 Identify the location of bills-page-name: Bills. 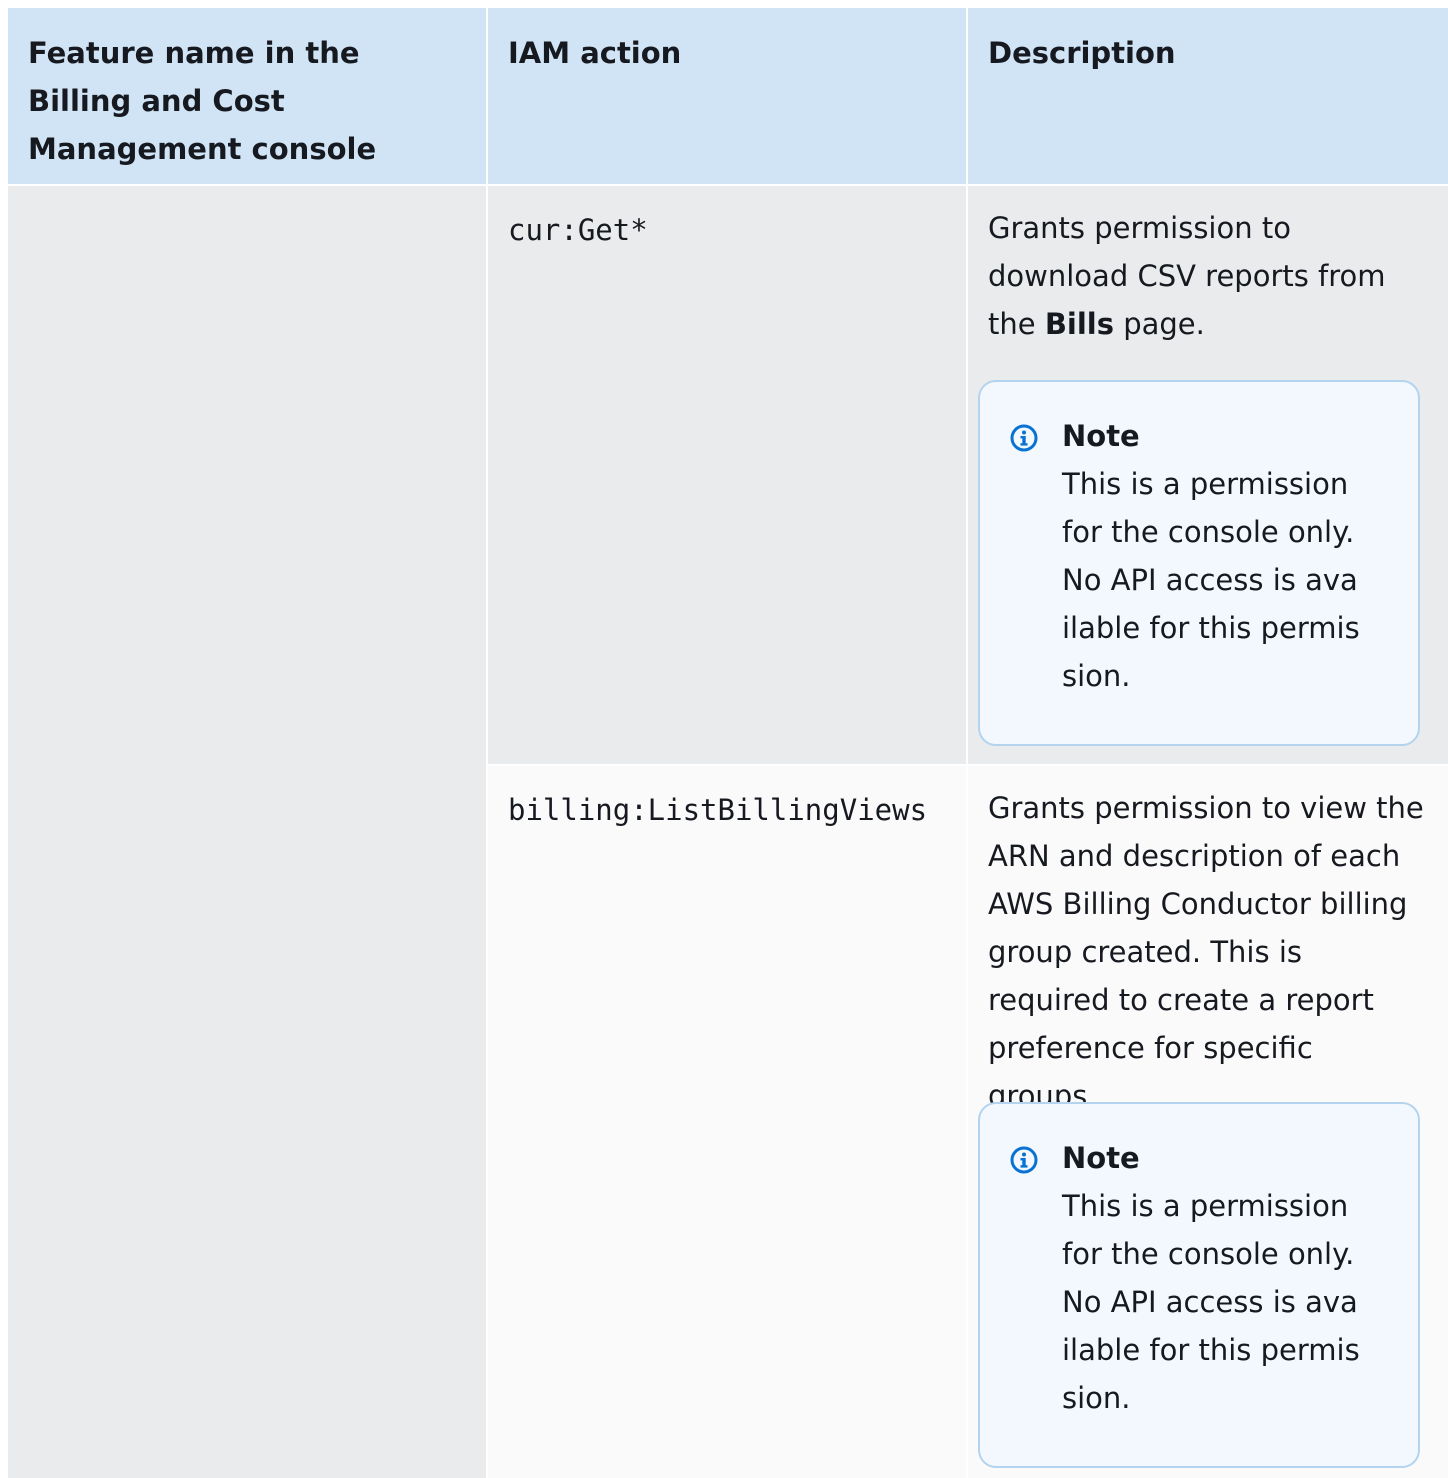
(1079, 324).